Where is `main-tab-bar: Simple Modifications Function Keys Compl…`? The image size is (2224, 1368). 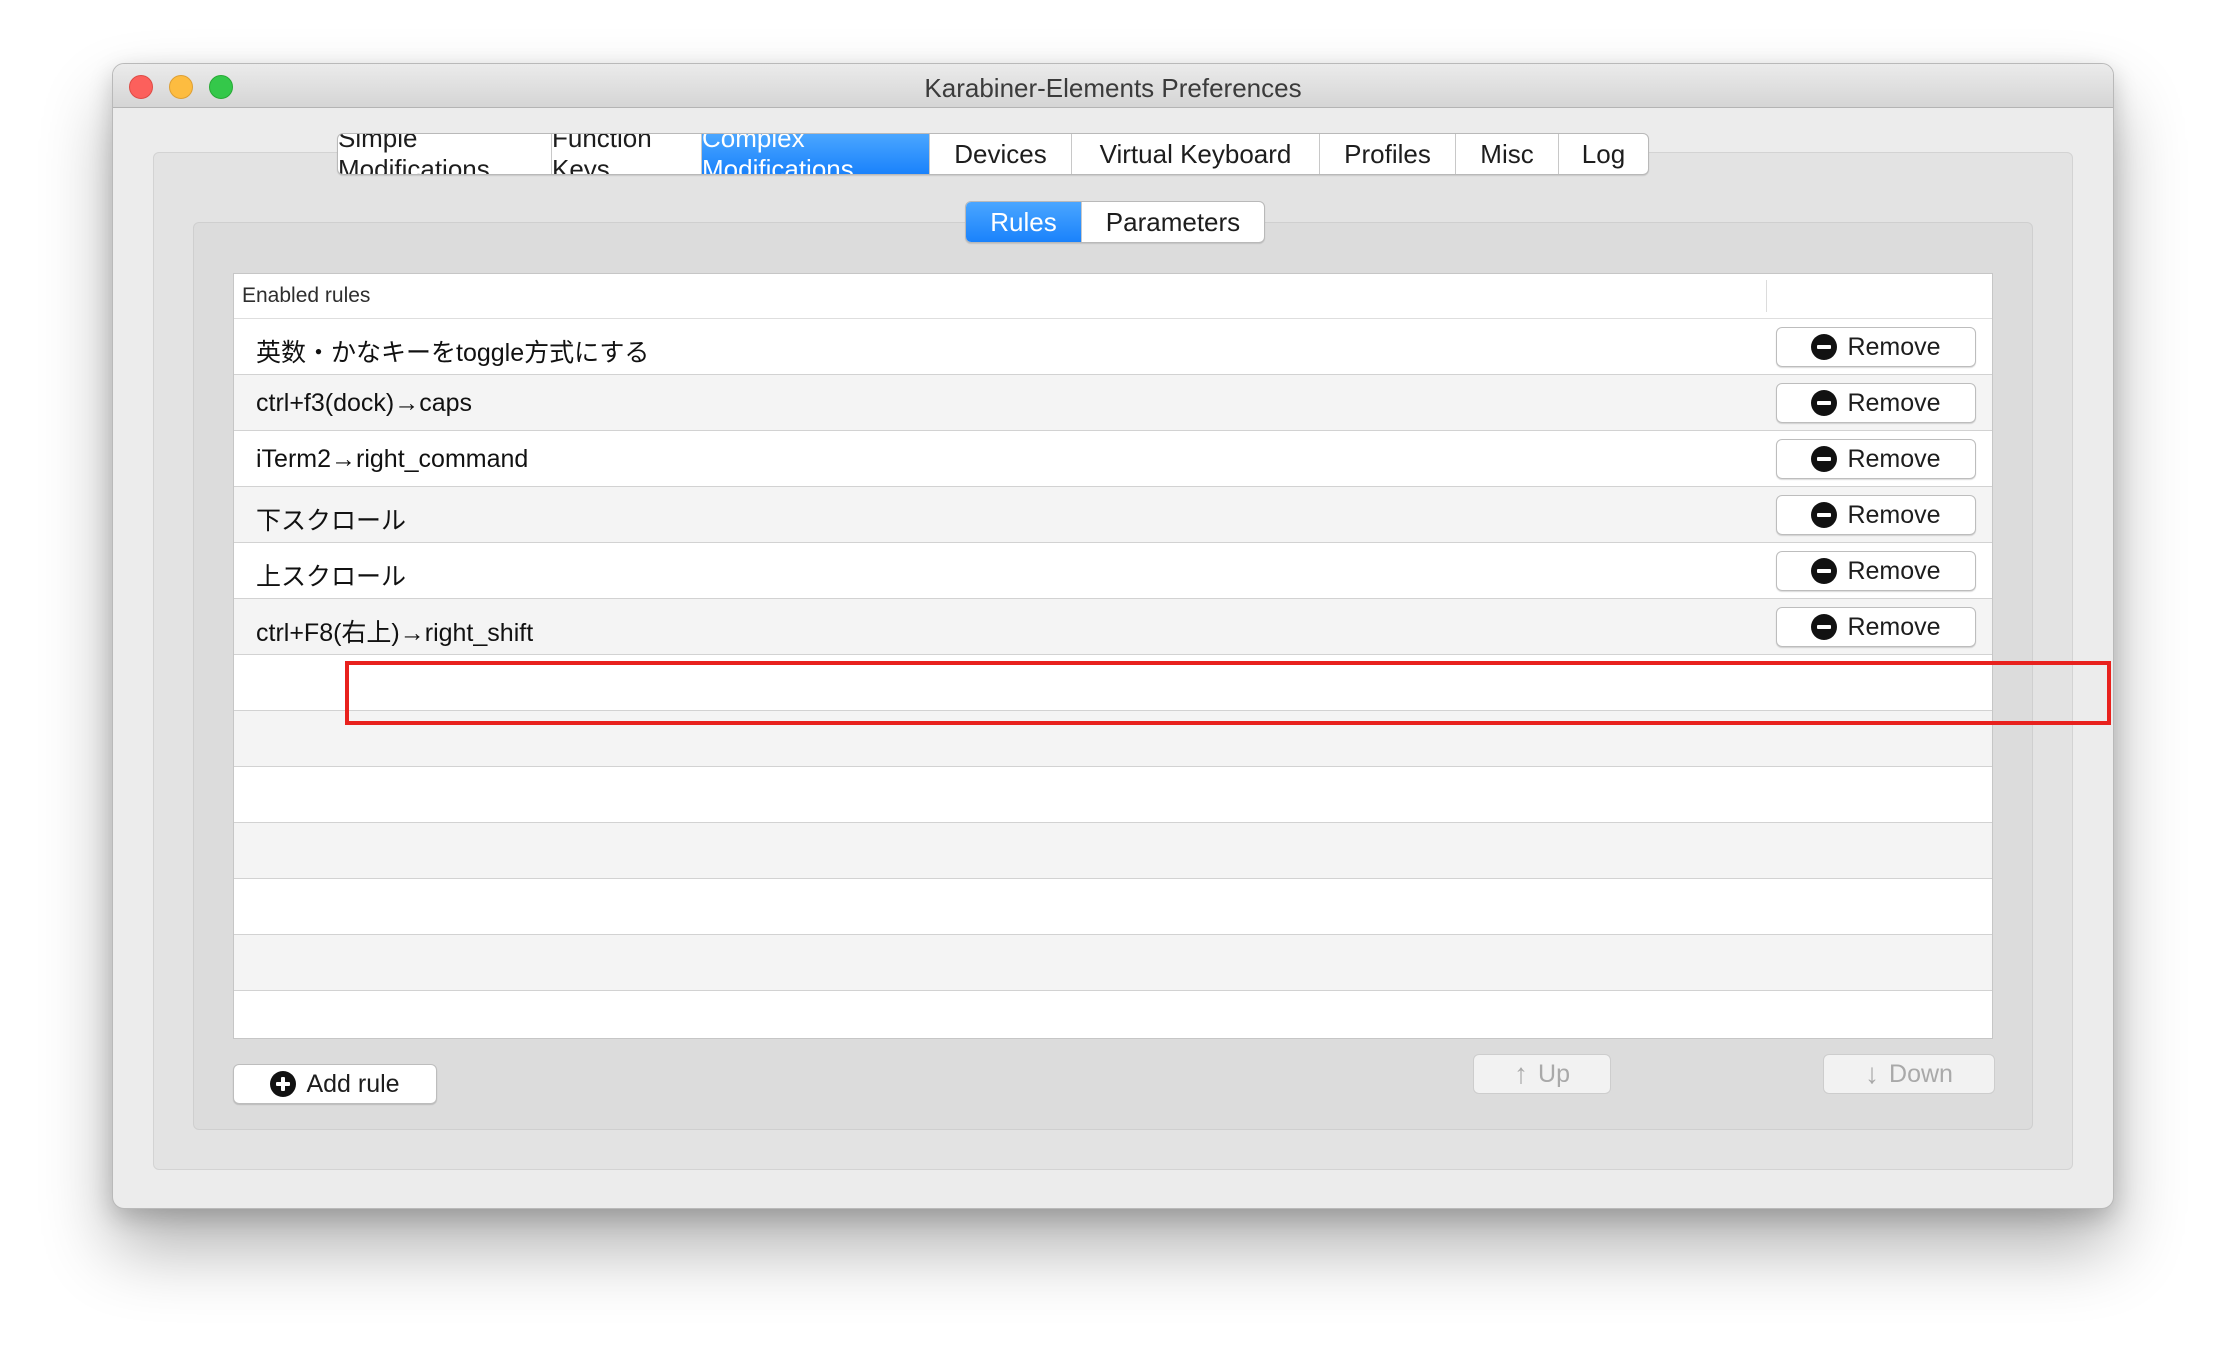
main-tab-bar: Simple Modifications Function Keys Compl… is located at coordinates (993, 154).